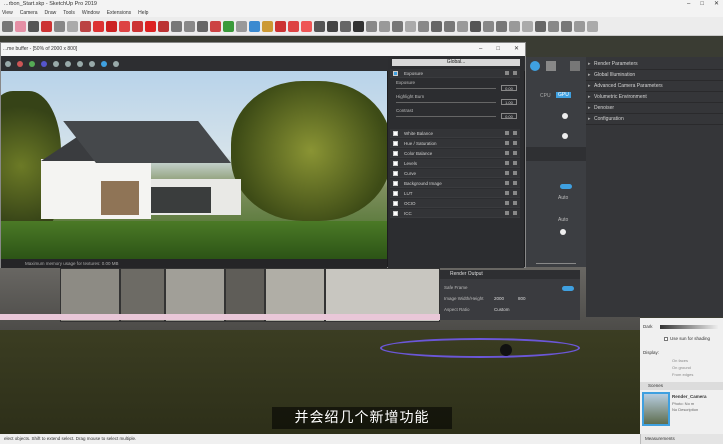 Image resolution: width=723 pixels, height=444 pixels. What do you see at coordinates (7, 13) in the screenshot?
I see `menu-view: View` at bounding box center [7, 13].